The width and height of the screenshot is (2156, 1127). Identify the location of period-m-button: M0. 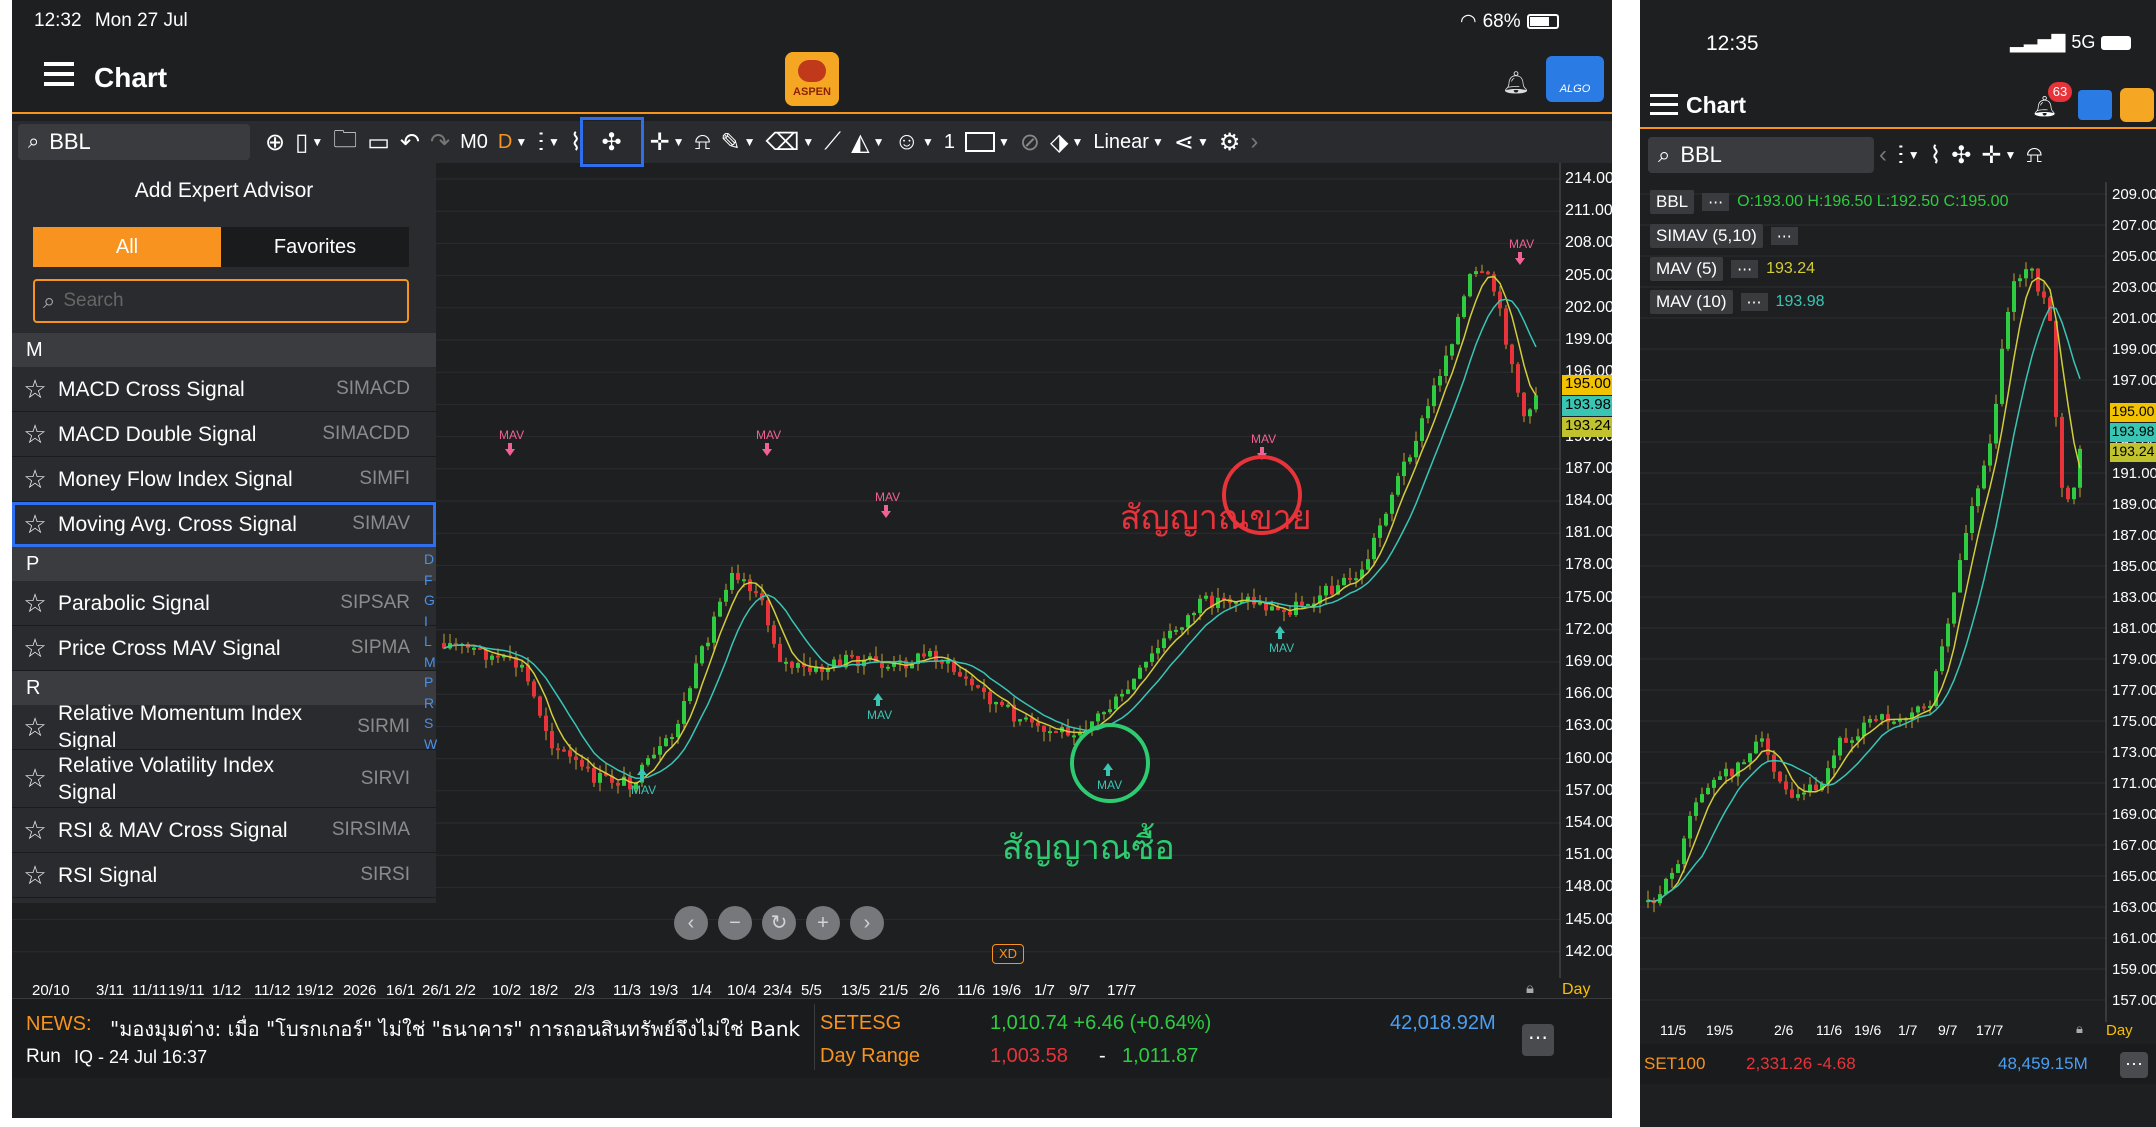
(474, 142).